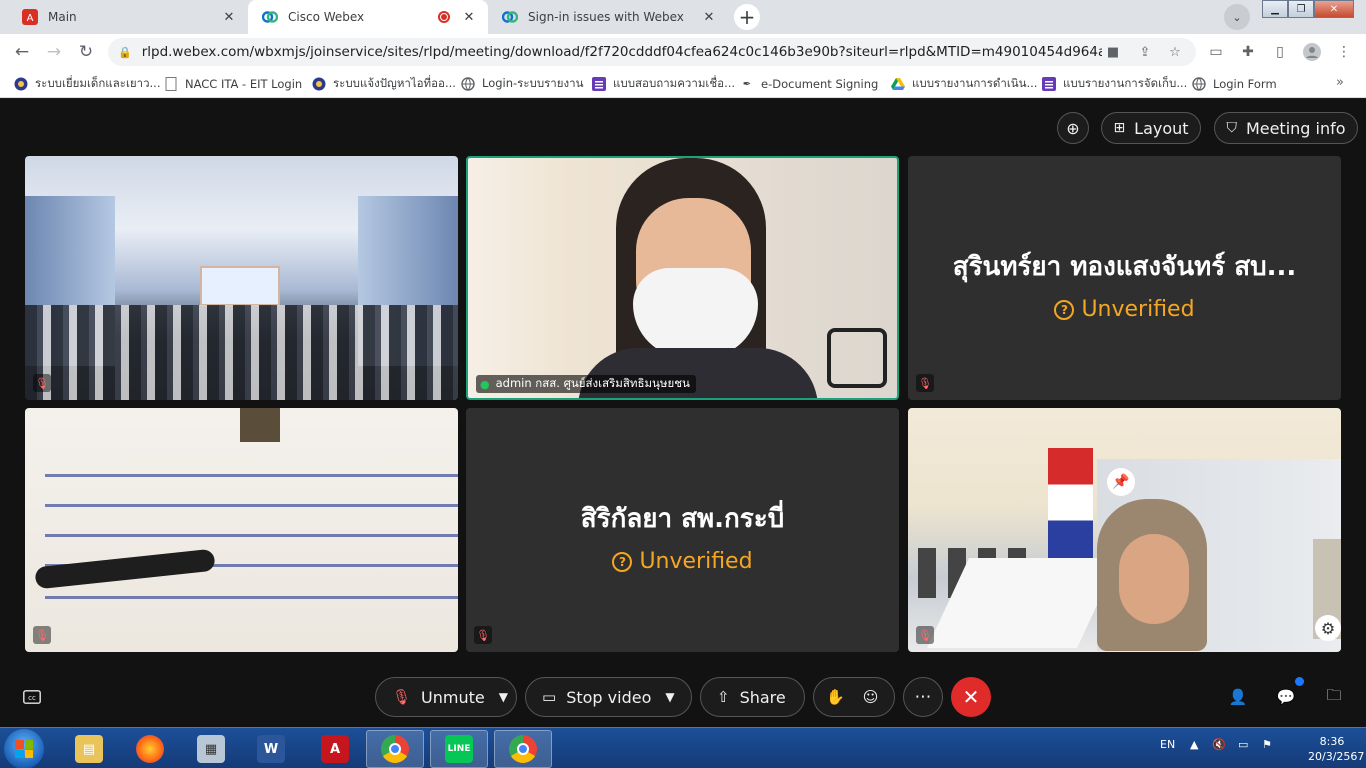 The width and height of the screenshot is (1366, 768). I want to click on profile-avatar-icon, so click(1312, 52).